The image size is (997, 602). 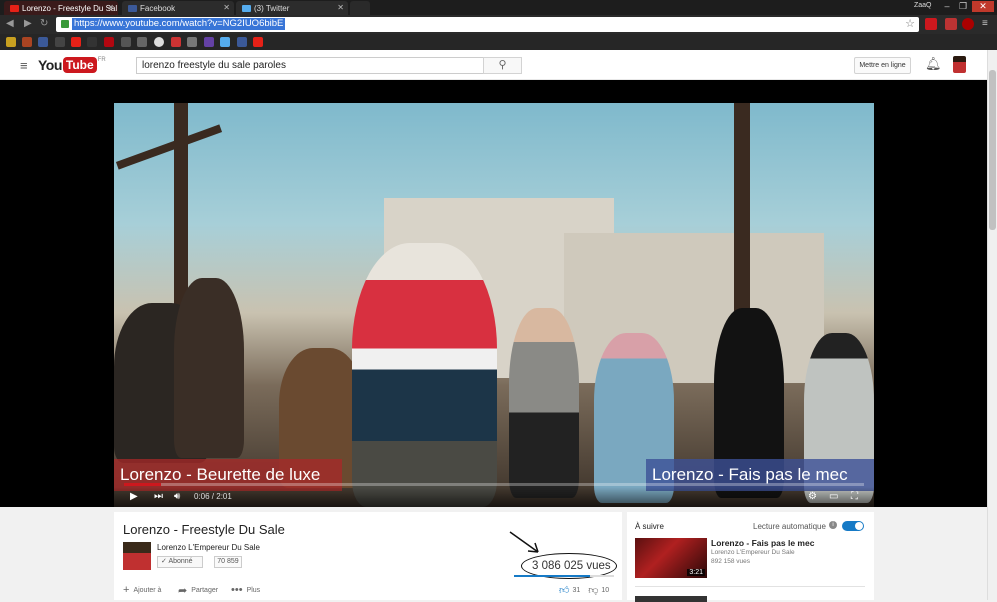 I want to click on search-button: ⚲, so click(x=502, y=65).